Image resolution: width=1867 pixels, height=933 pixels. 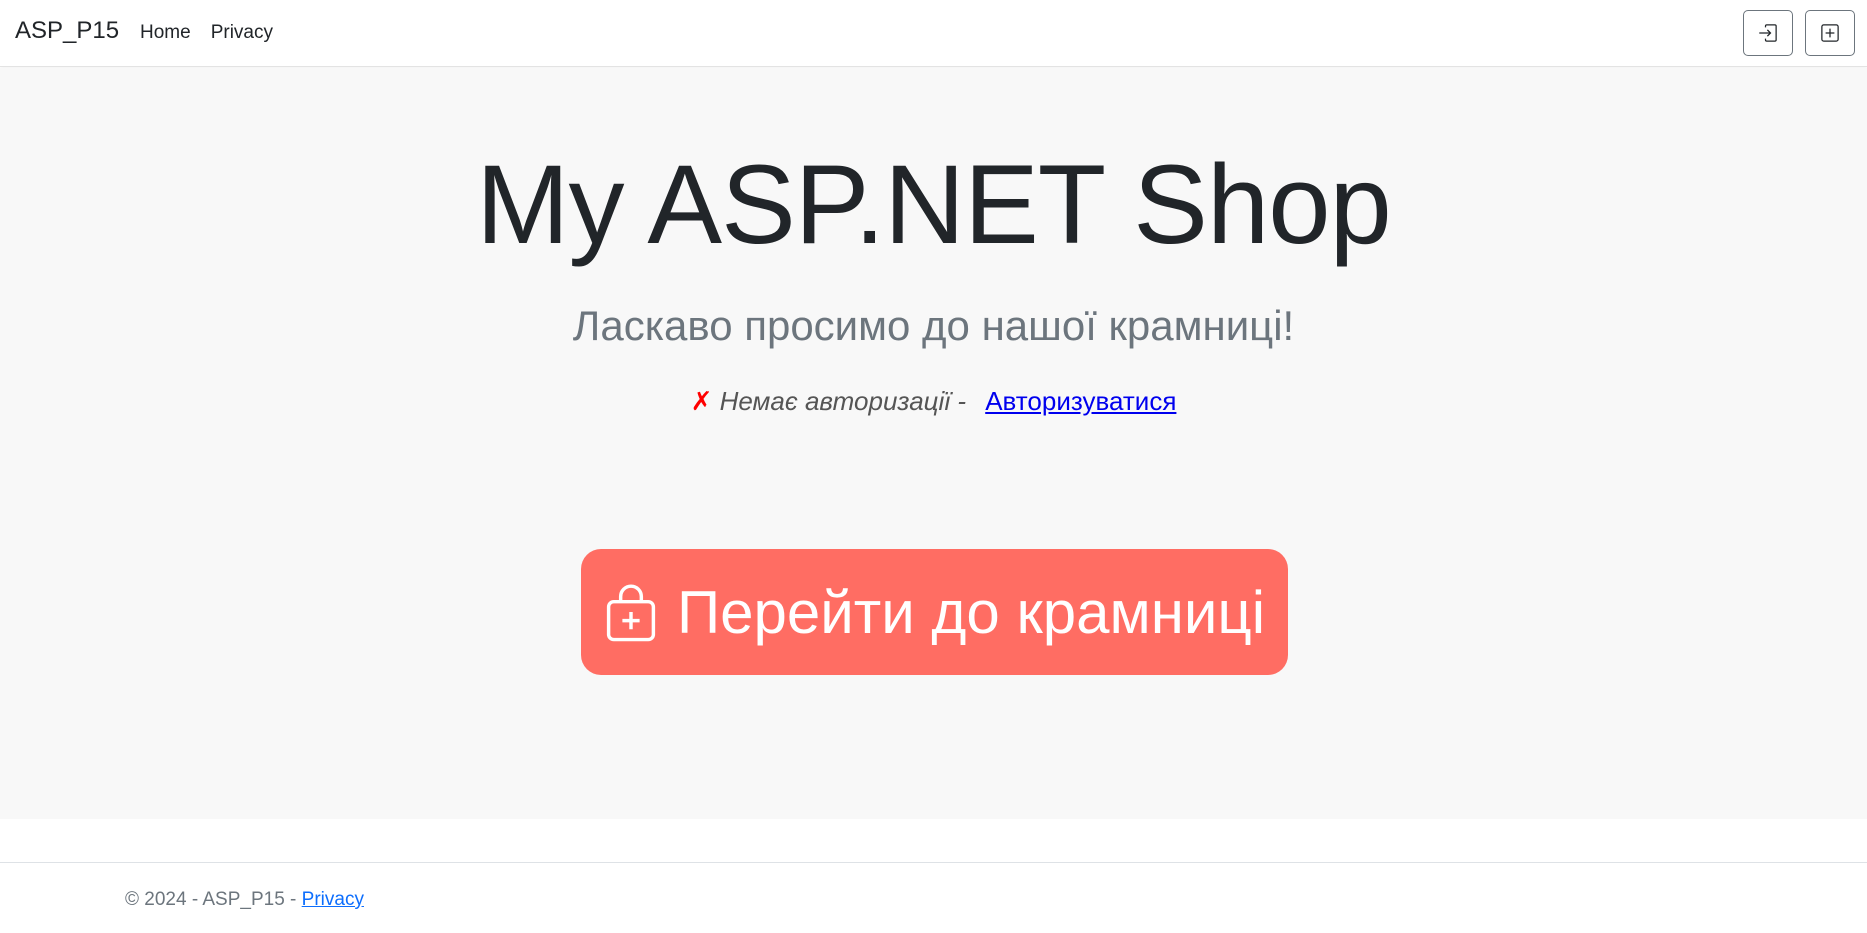 What do you see at coordinates (701, 401) in the screenshot?
I see `cross-mark-icon: ✗` at bounding box center [701, 401].